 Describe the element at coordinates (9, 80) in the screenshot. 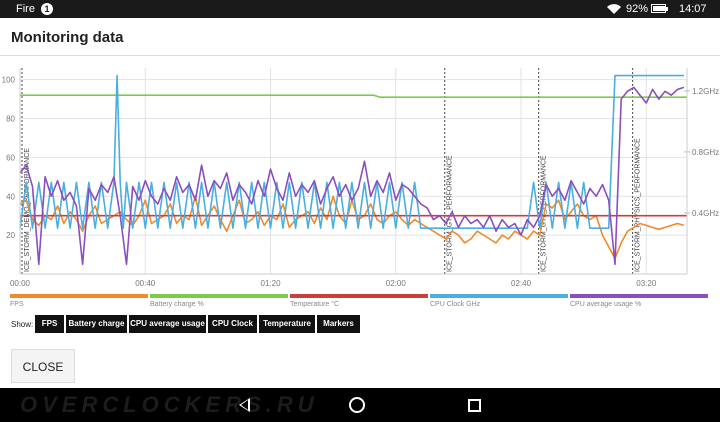

I see `y-left-tick-label: 100` at that location.